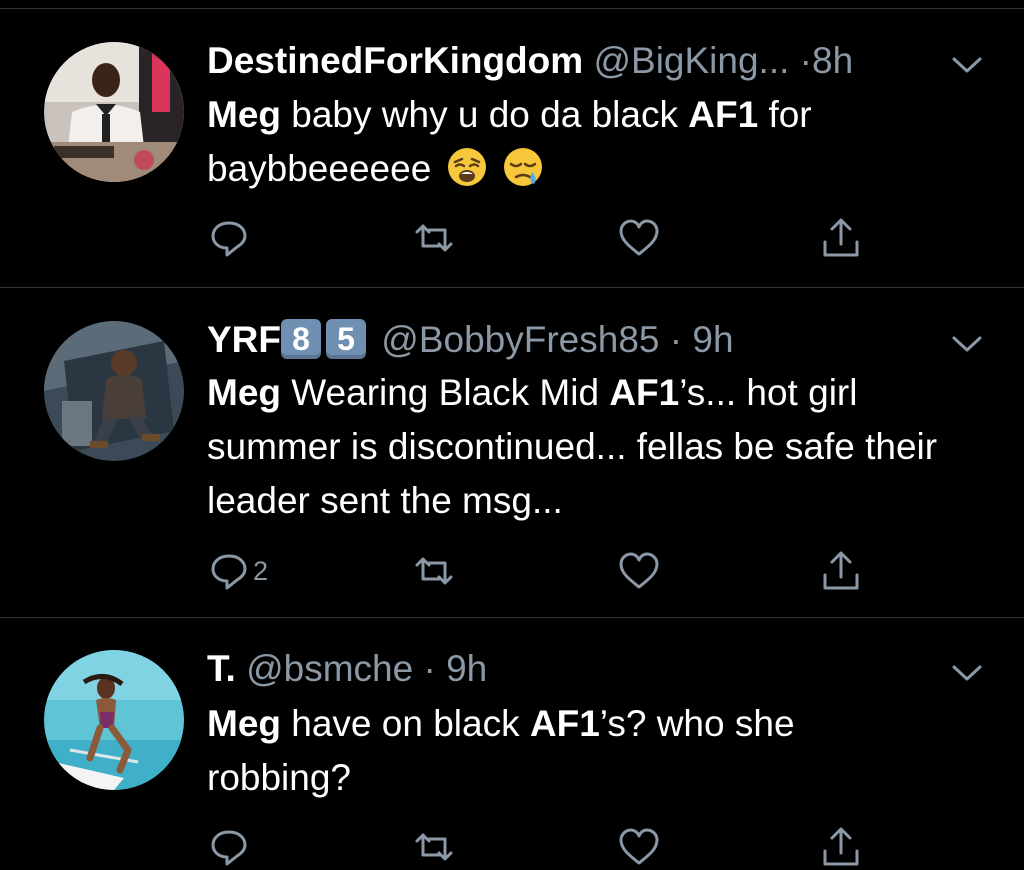 The image size is (1024, 870). I want to click on display-name: T., so click(221, 668).